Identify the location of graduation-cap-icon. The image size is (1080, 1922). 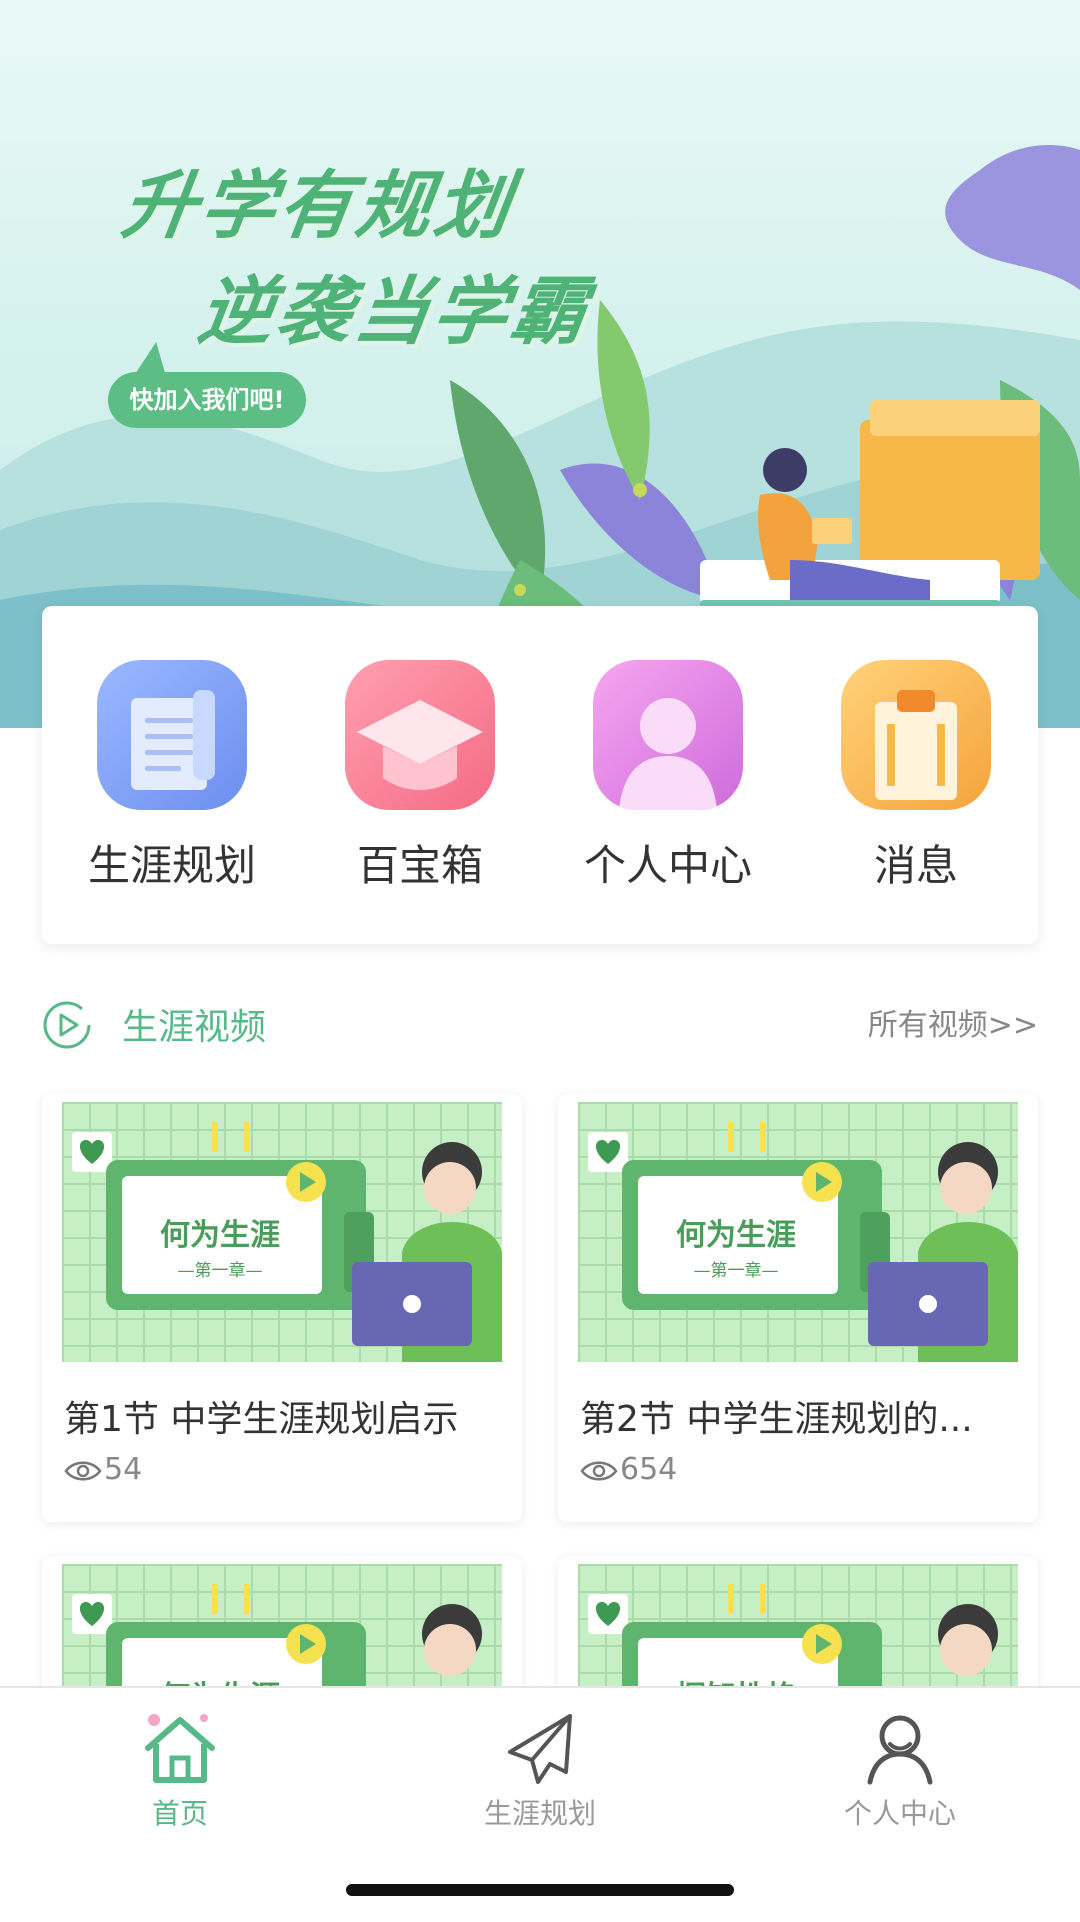
(420, 735).